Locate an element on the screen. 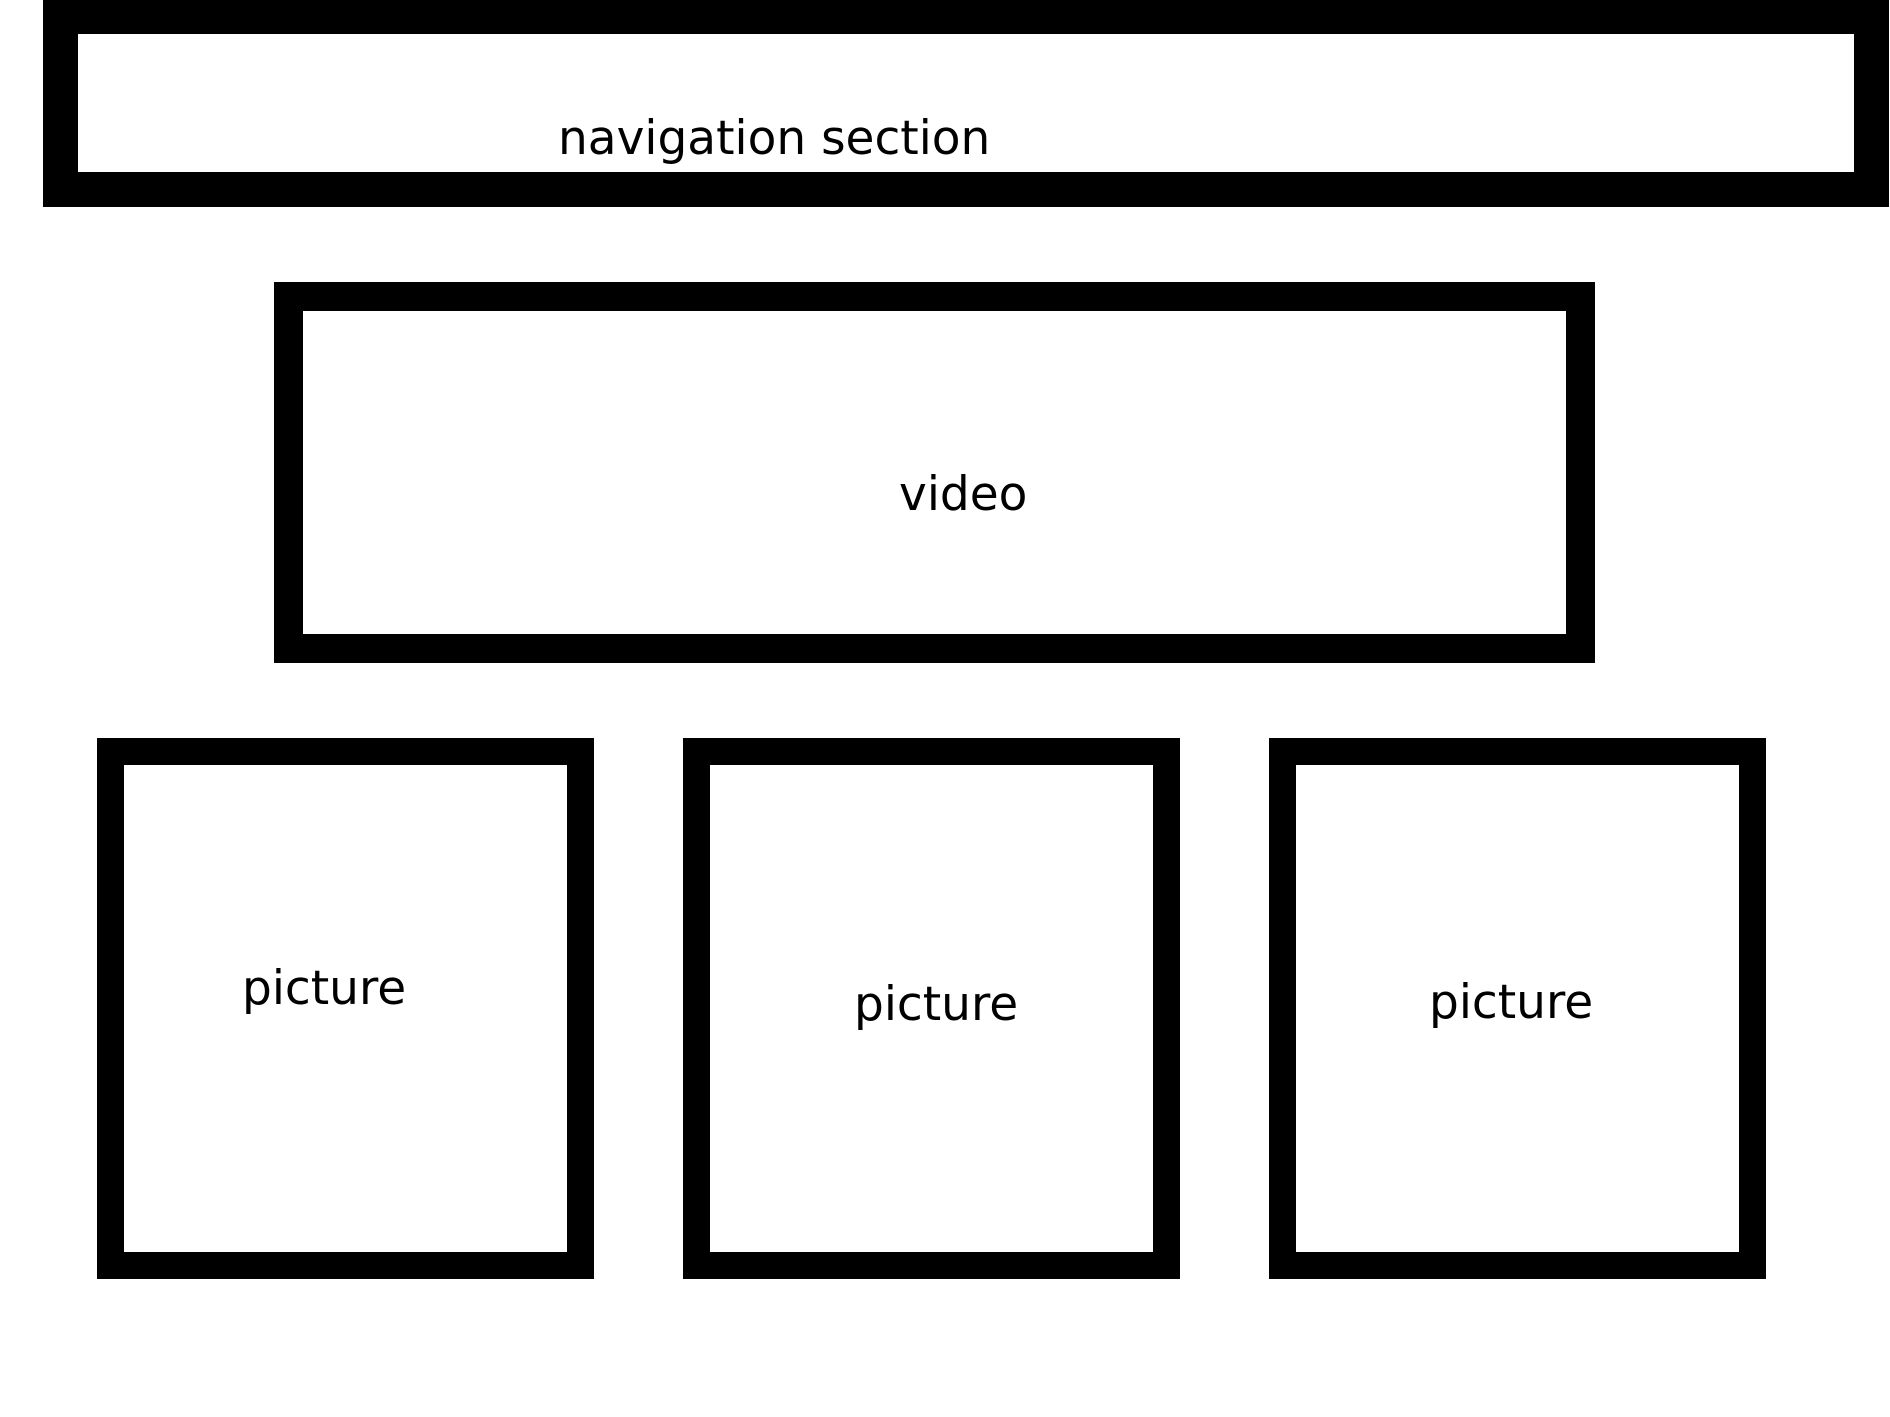  navigation-section-label: navigation section is located at coordinates (774, 138).